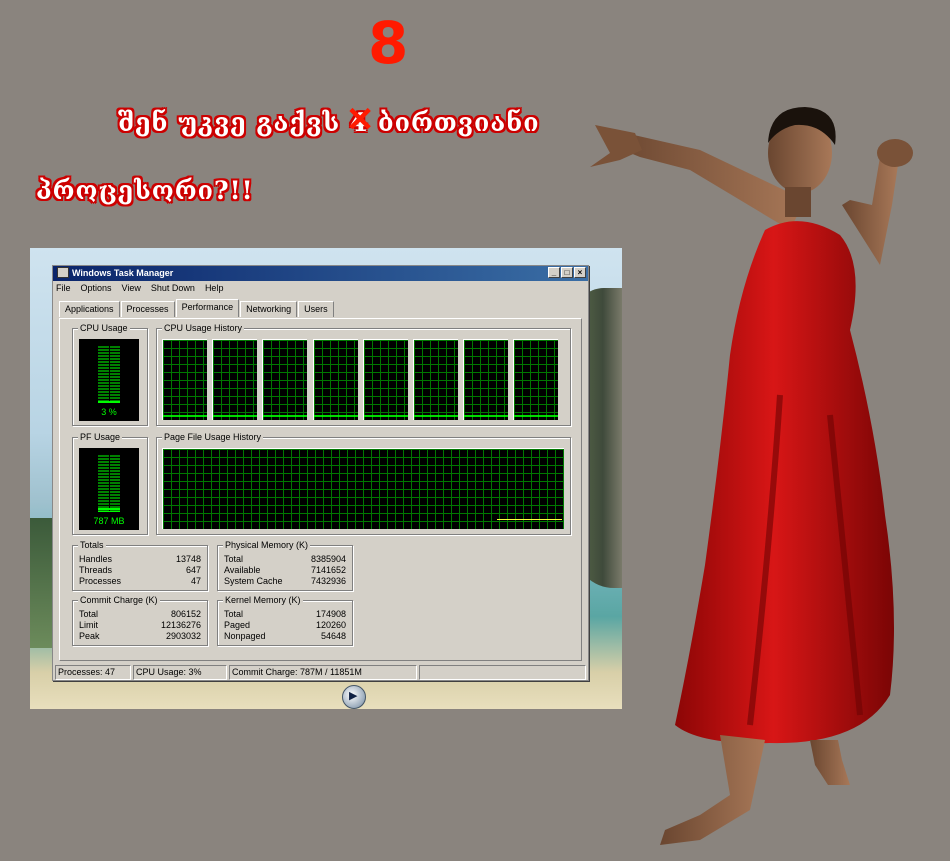  I want to click on pf-usage-value: 787 MB, so click(109, 521).